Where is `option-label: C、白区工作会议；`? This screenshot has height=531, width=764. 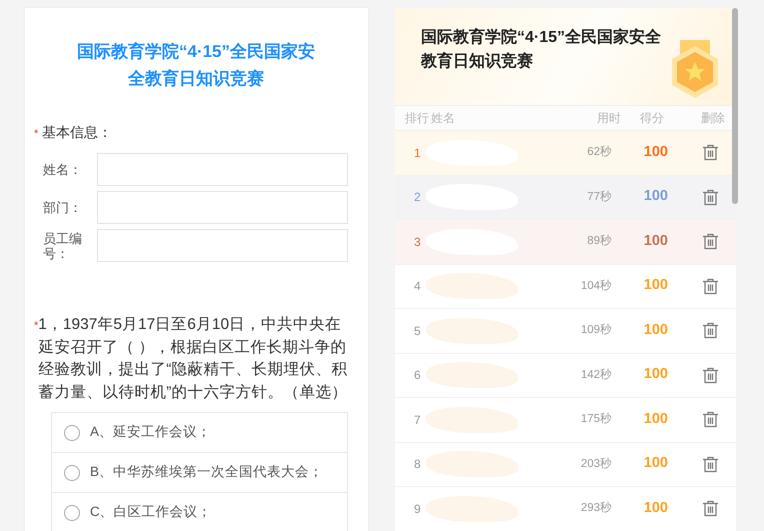 option-label: C、白区工作会议； is located at coordinates (151, 512).